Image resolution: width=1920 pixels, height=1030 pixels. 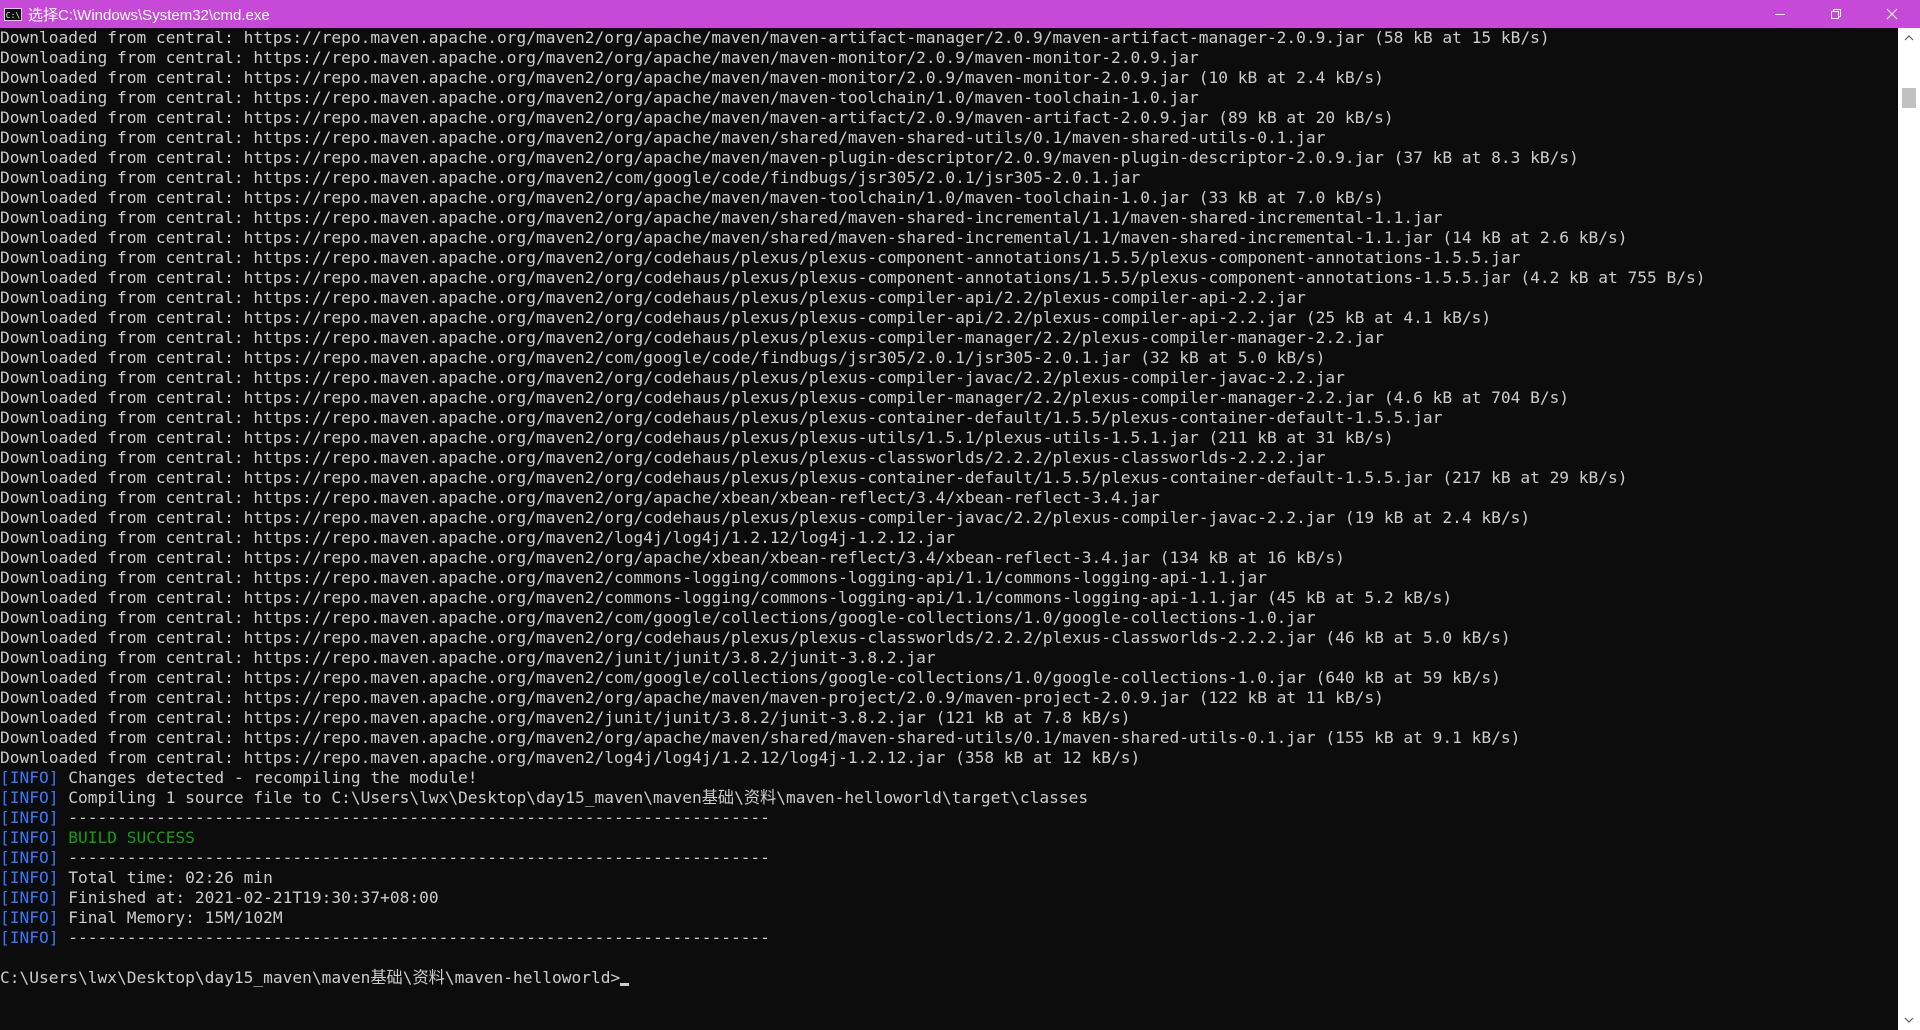 I want to click on vertical-scrollbar, so click(x=1909, y=529).